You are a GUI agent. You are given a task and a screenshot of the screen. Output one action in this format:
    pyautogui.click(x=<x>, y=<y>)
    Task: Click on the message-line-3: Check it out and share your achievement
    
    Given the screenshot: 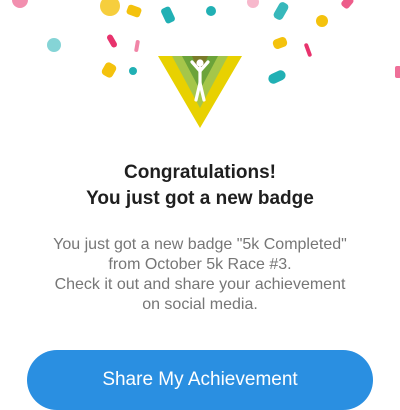 What is the action you would take?
    pyautogui.click(x=200, y=284)
    